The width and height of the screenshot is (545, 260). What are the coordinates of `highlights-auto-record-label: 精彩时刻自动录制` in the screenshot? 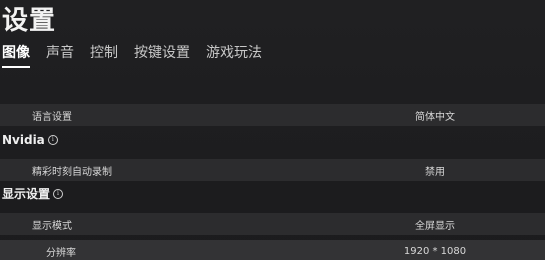 It's located at (72, 172).